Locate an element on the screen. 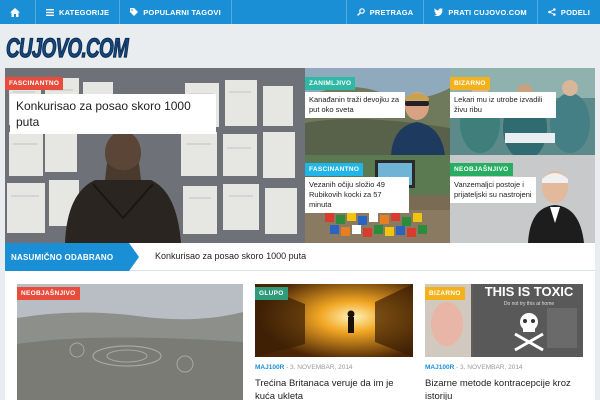 This screenshot has width=600, height=400. featured-tile-2-title: Lekari mu iz utrobe izvadili živu ribu is located at coordinates (503, 105).